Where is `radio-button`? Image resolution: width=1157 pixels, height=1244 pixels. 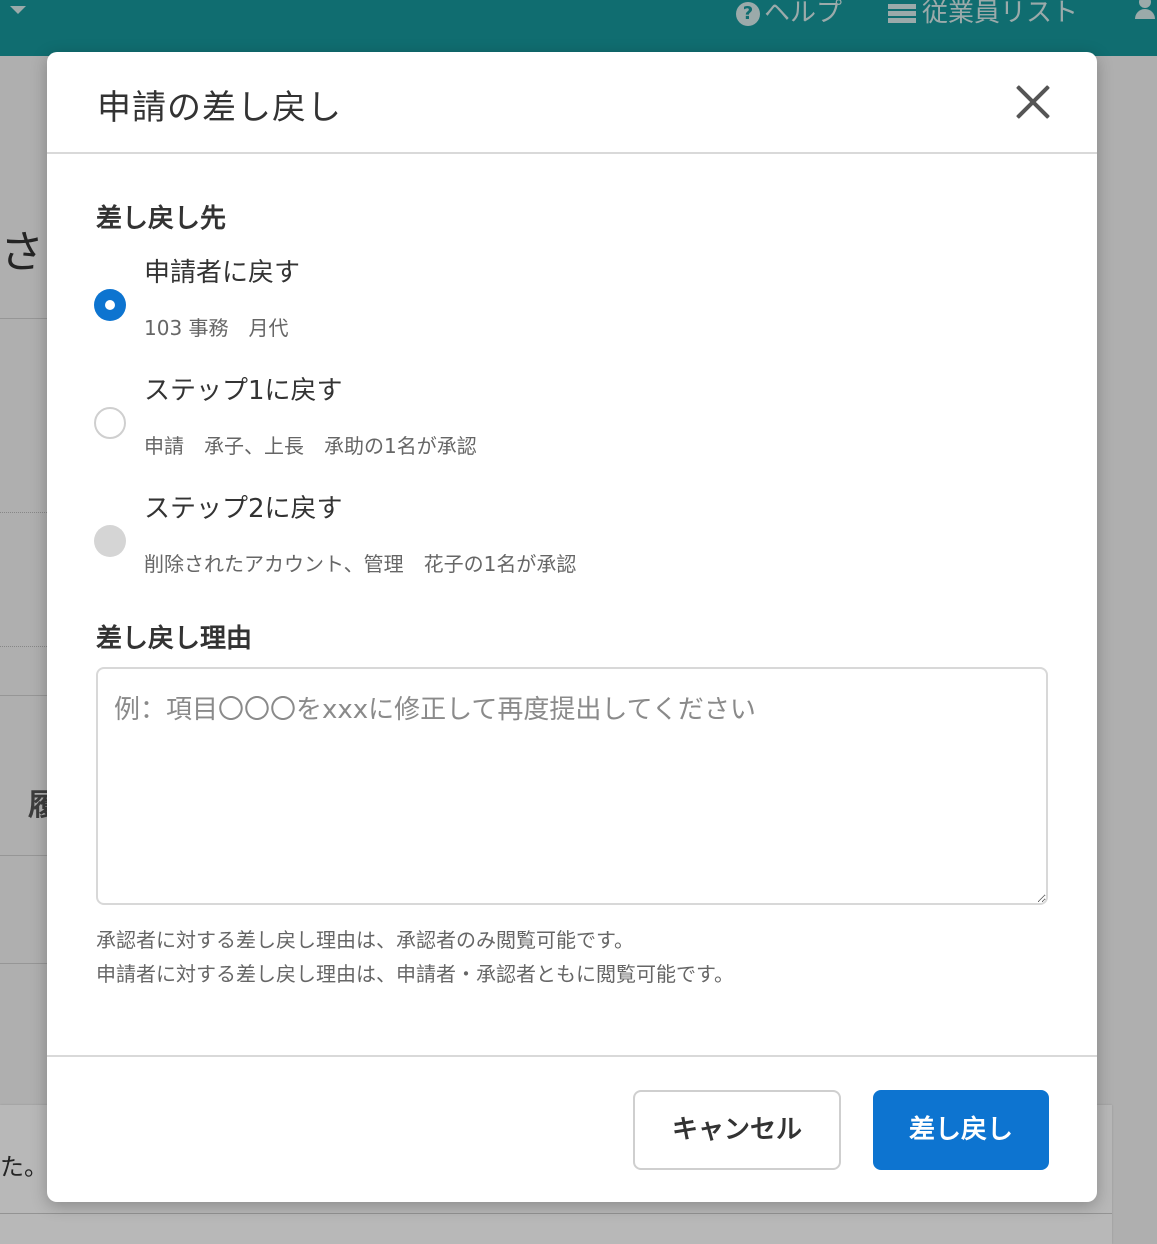 radio-button is located at coordinates (110, 423).